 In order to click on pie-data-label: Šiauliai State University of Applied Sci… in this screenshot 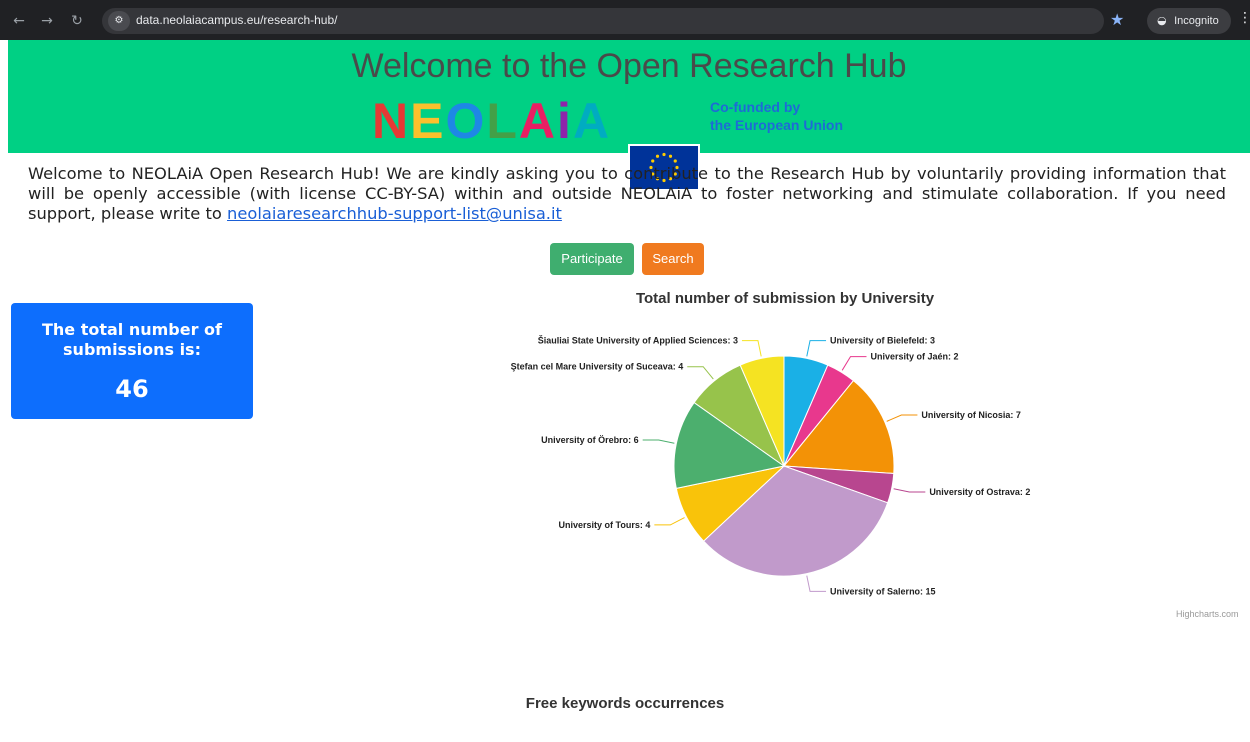, I will do `click(638, 340)`.